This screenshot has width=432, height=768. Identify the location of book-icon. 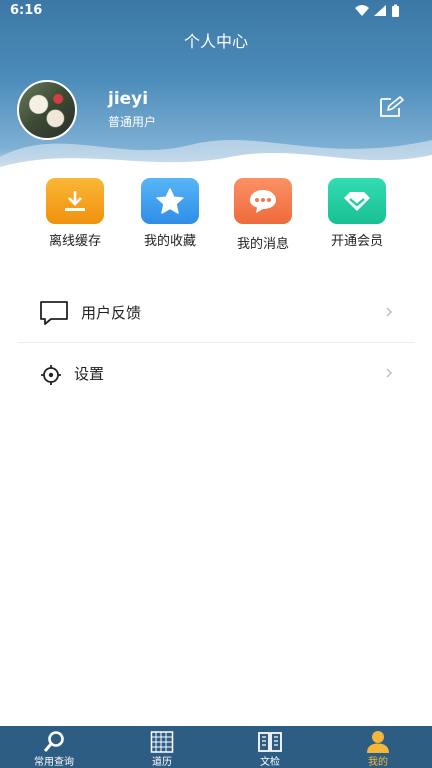
(270, 742).